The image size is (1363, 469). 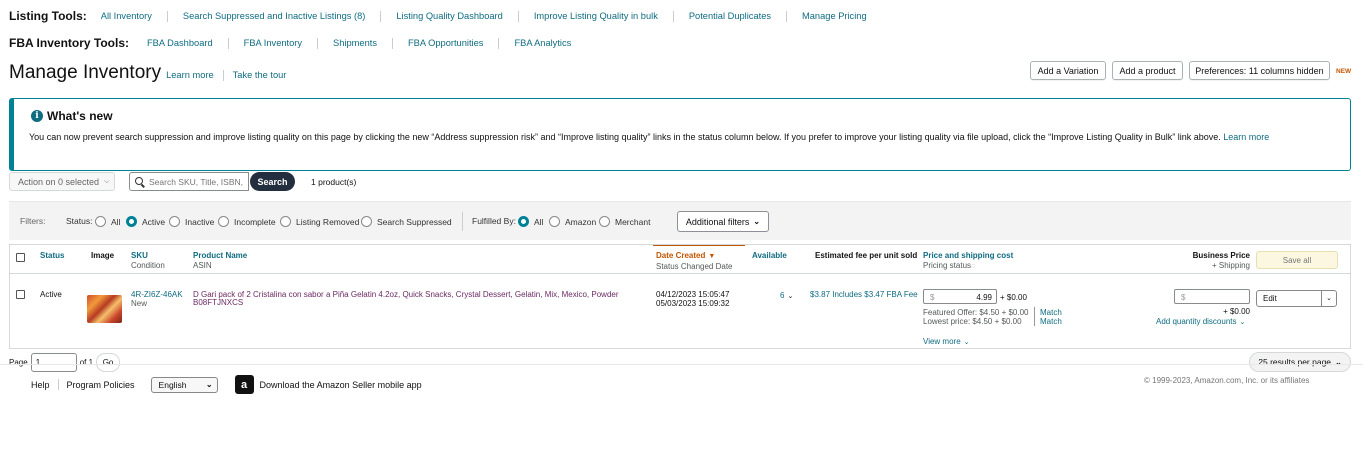 What do you see at coordinates (1289, 298) in the screenshot?
I see `edit-button: Edit` at bounding box center [1289, 298].